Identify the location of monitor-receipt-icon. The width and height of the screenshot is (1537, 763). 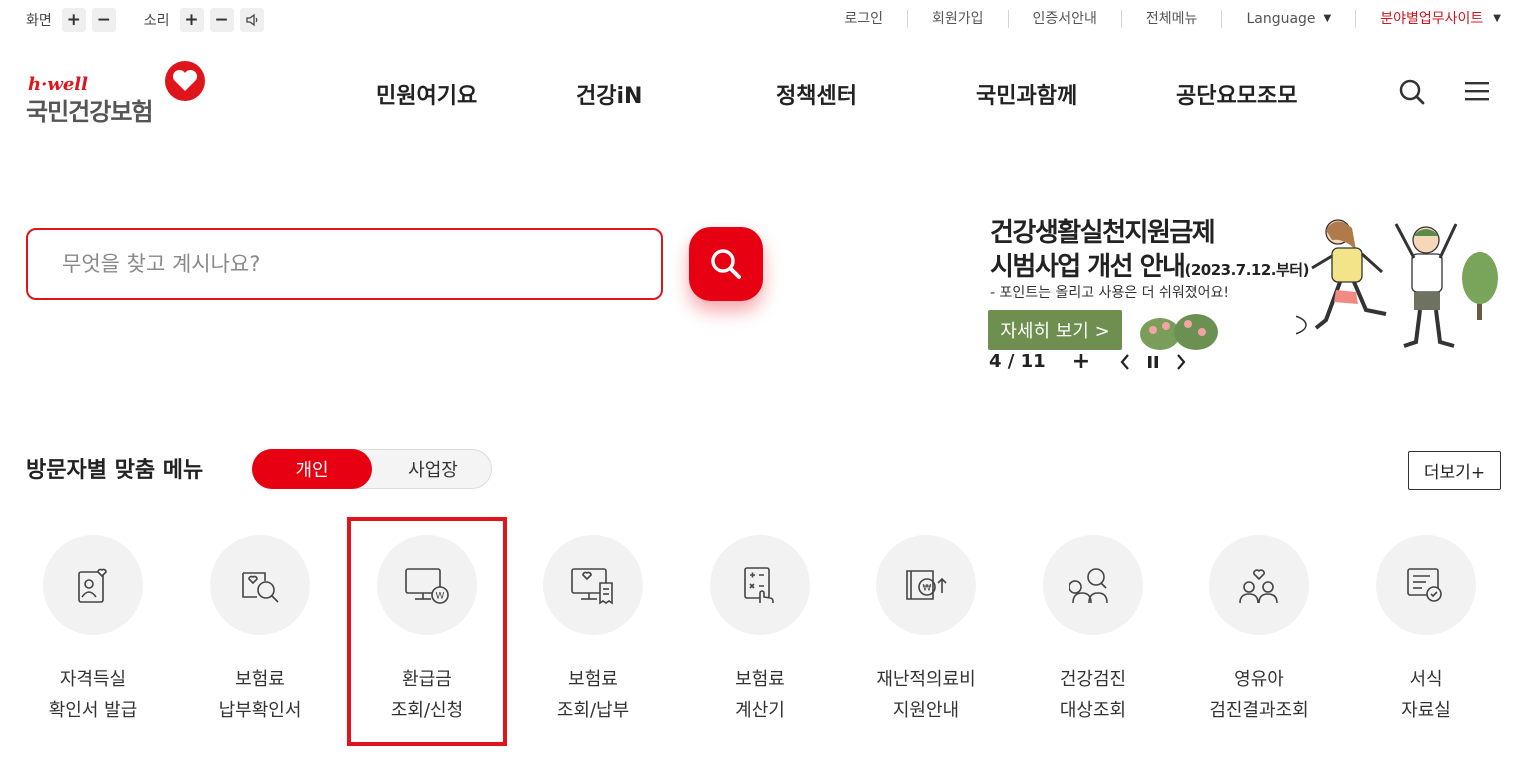
(592, 586).